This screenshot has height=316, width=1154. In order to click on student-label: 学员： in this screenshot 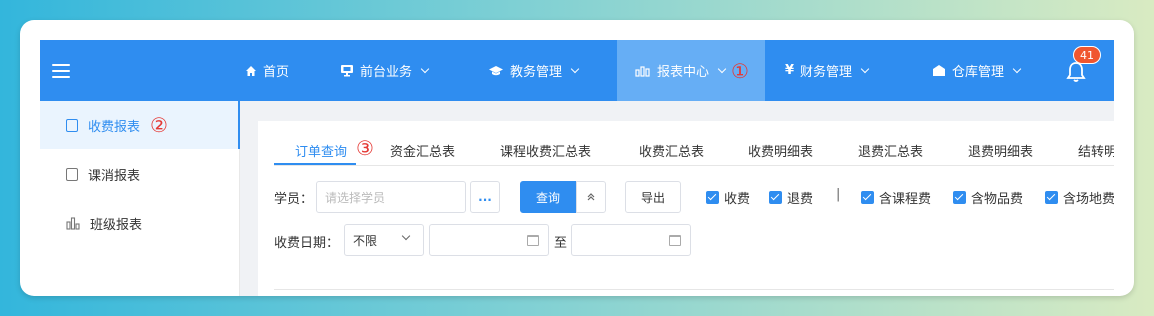, I will do `click(294, 199)`.